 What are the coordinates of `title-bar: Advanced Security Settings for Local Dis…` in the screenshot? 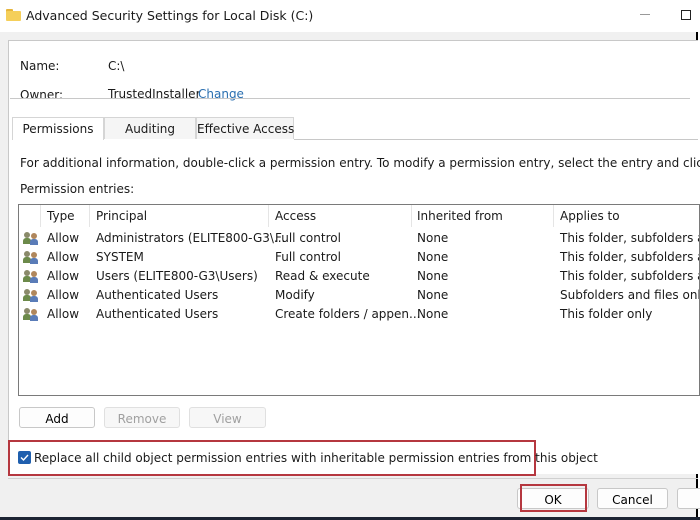 It's located at (349, 16).